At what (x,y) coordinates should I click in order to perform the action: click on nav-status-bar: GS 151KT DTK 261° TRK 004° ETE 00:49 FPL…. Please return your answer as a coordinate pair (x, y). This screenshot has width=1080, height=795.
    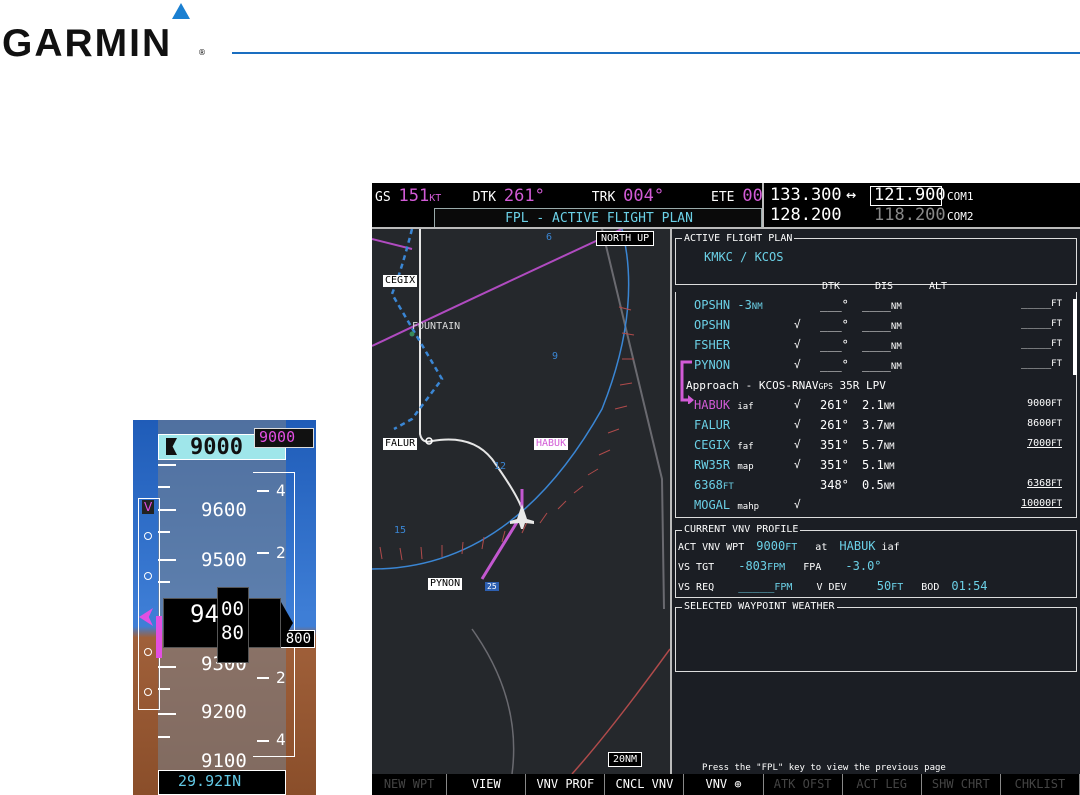
    Looking at the image, I should click on (583, 205).